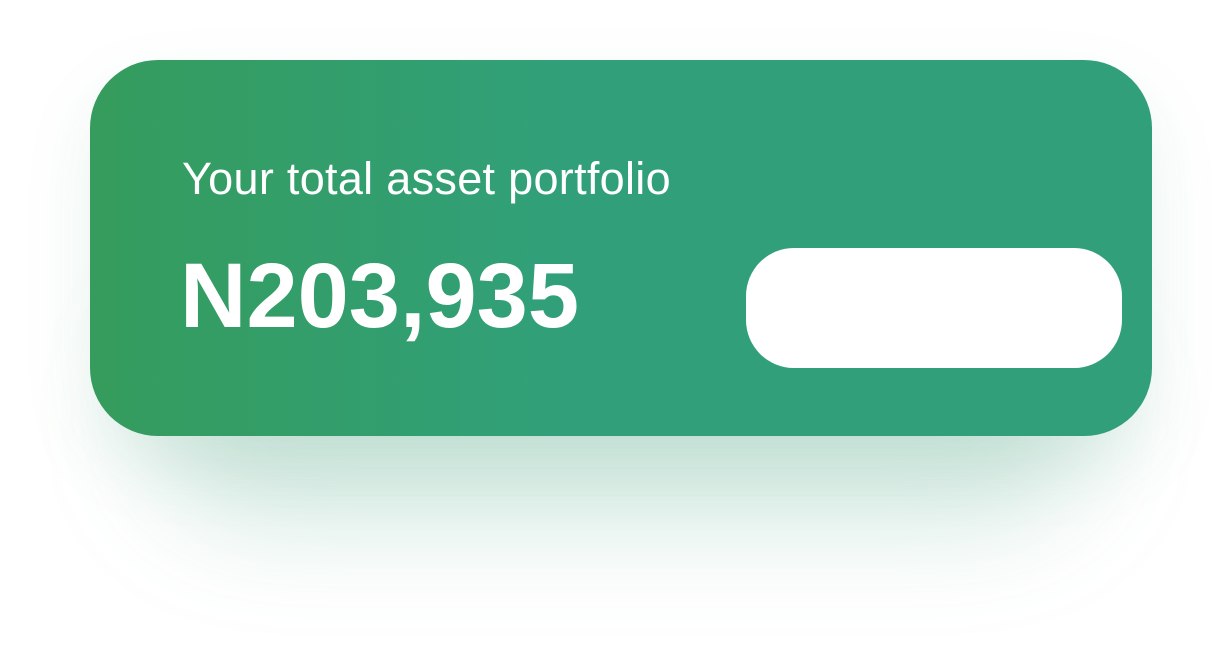 This screenshot has width=1224, height=648. I want to click on portfolio-amount: N203,935, so click(379, 296).